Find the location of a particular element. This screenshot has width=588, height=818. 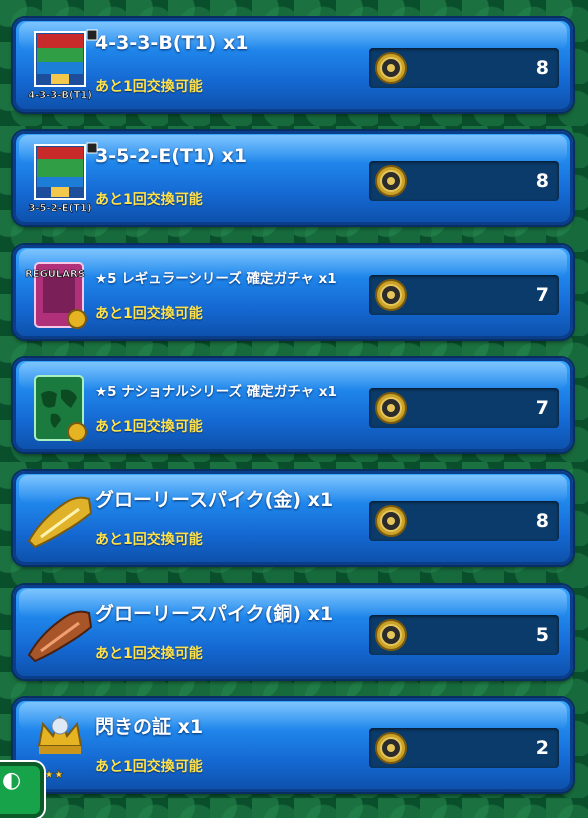

exchange-item: ★5 ナショナルシリーズ 確定ガチャ x1 あと1回交換可能 7 is located at coordinates (293, 405).